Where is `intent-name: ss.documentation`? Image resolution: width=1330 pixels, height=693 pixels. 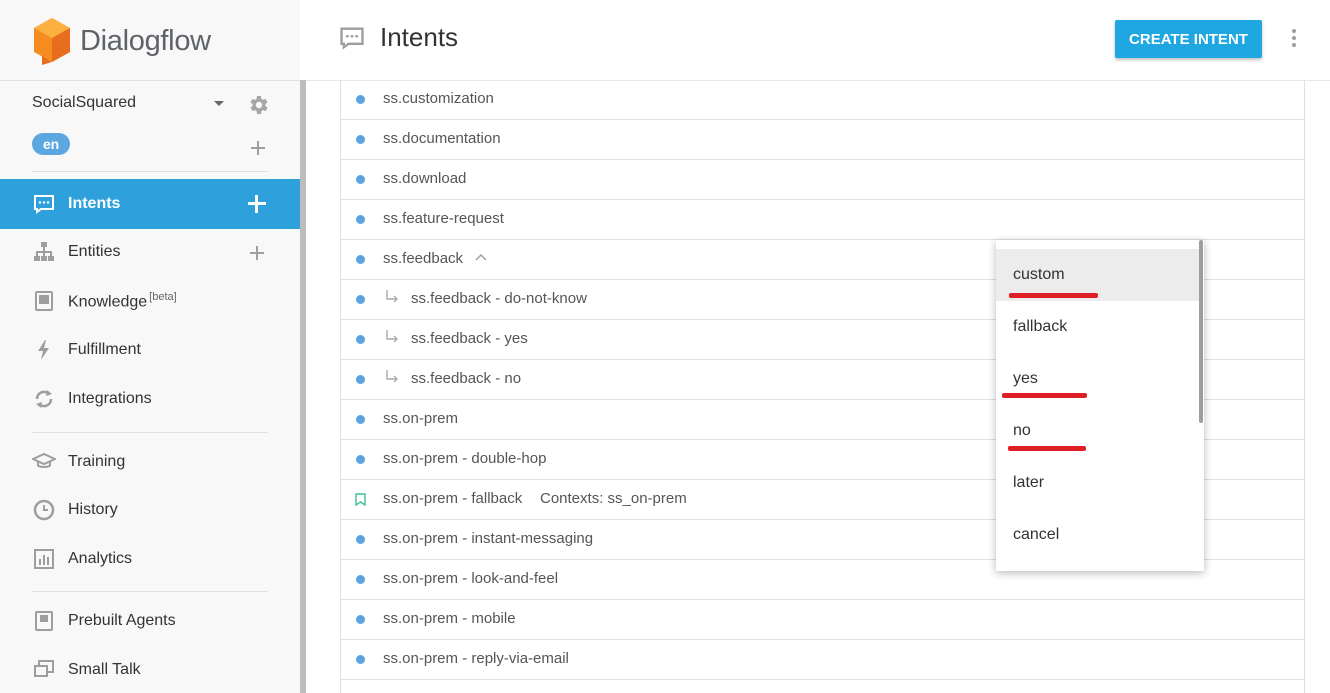 intent-name: ss.documentation is located at coordinates (442, 138).